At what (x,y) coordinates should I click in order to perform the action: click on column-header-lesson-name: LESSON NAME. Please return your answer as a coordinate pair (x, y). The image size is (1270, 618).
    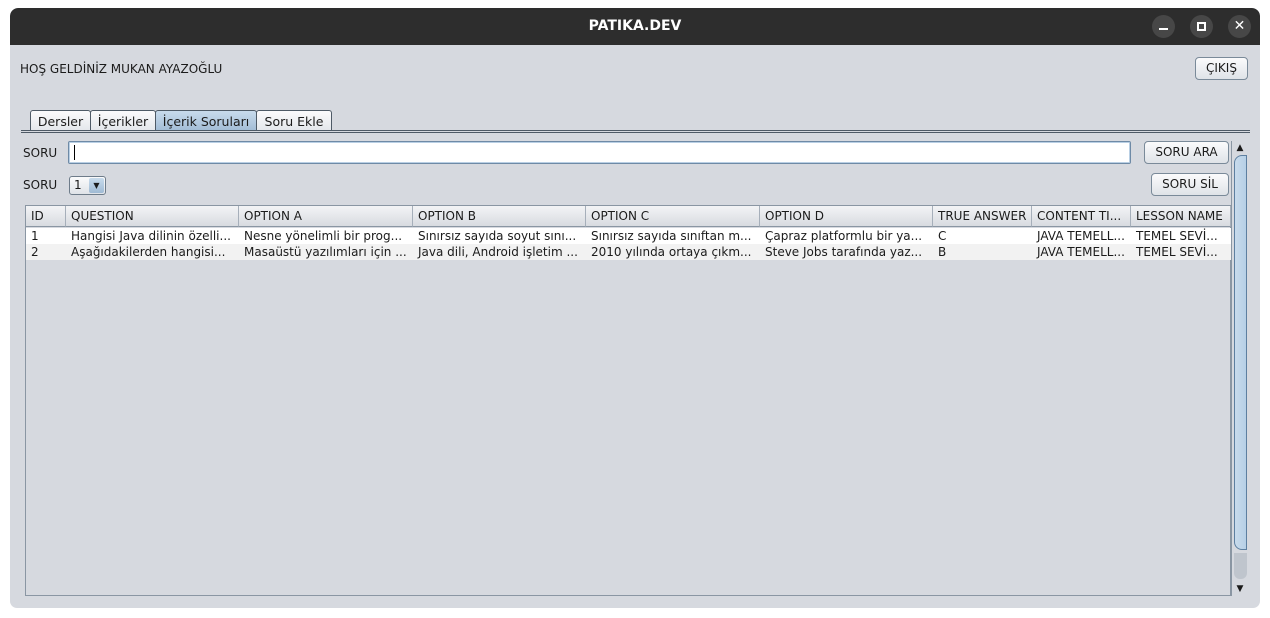
    Looking at the image, I should click on (1181, 216).